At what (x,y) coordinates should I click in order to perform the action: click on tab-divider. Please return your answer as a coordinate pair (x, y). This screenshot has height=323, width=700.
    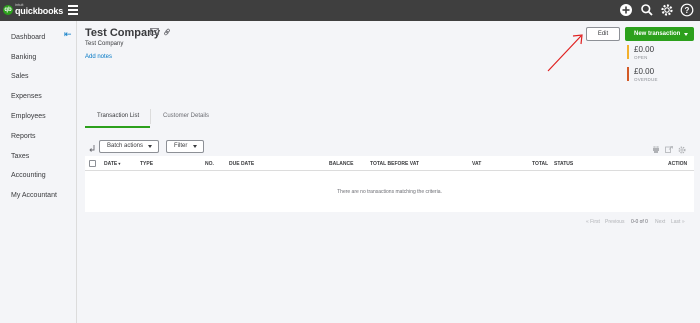
    Looking at the image, I should click on (150, 116).